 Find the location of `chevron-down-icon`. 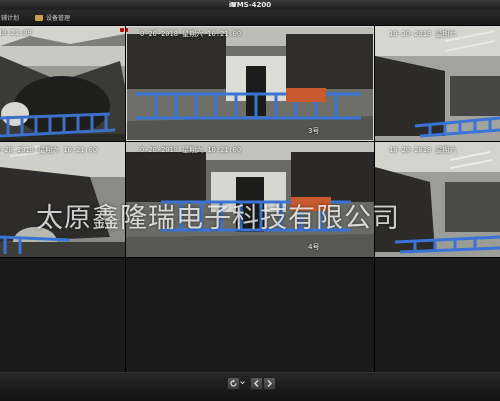

chevron-down-icon is located at coordinates (242, 383).